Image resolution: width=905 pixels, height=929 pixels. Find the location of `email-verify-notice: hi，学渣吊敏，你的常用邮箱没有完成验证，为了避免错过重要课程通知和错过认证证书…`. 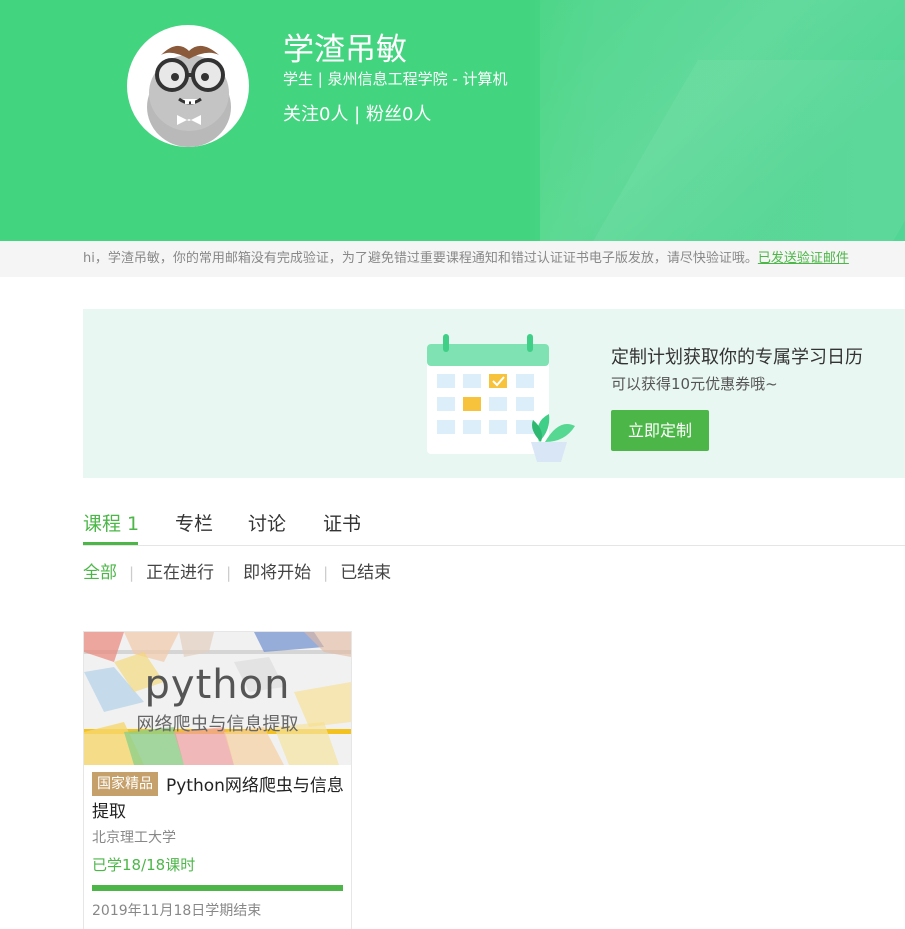

email-verify-notice: hi，学渣吊敏，你的常用邮箱没有完成验证，为了避免错过重要课程通知和错过认证证书… is located at coordinates (452, 259).